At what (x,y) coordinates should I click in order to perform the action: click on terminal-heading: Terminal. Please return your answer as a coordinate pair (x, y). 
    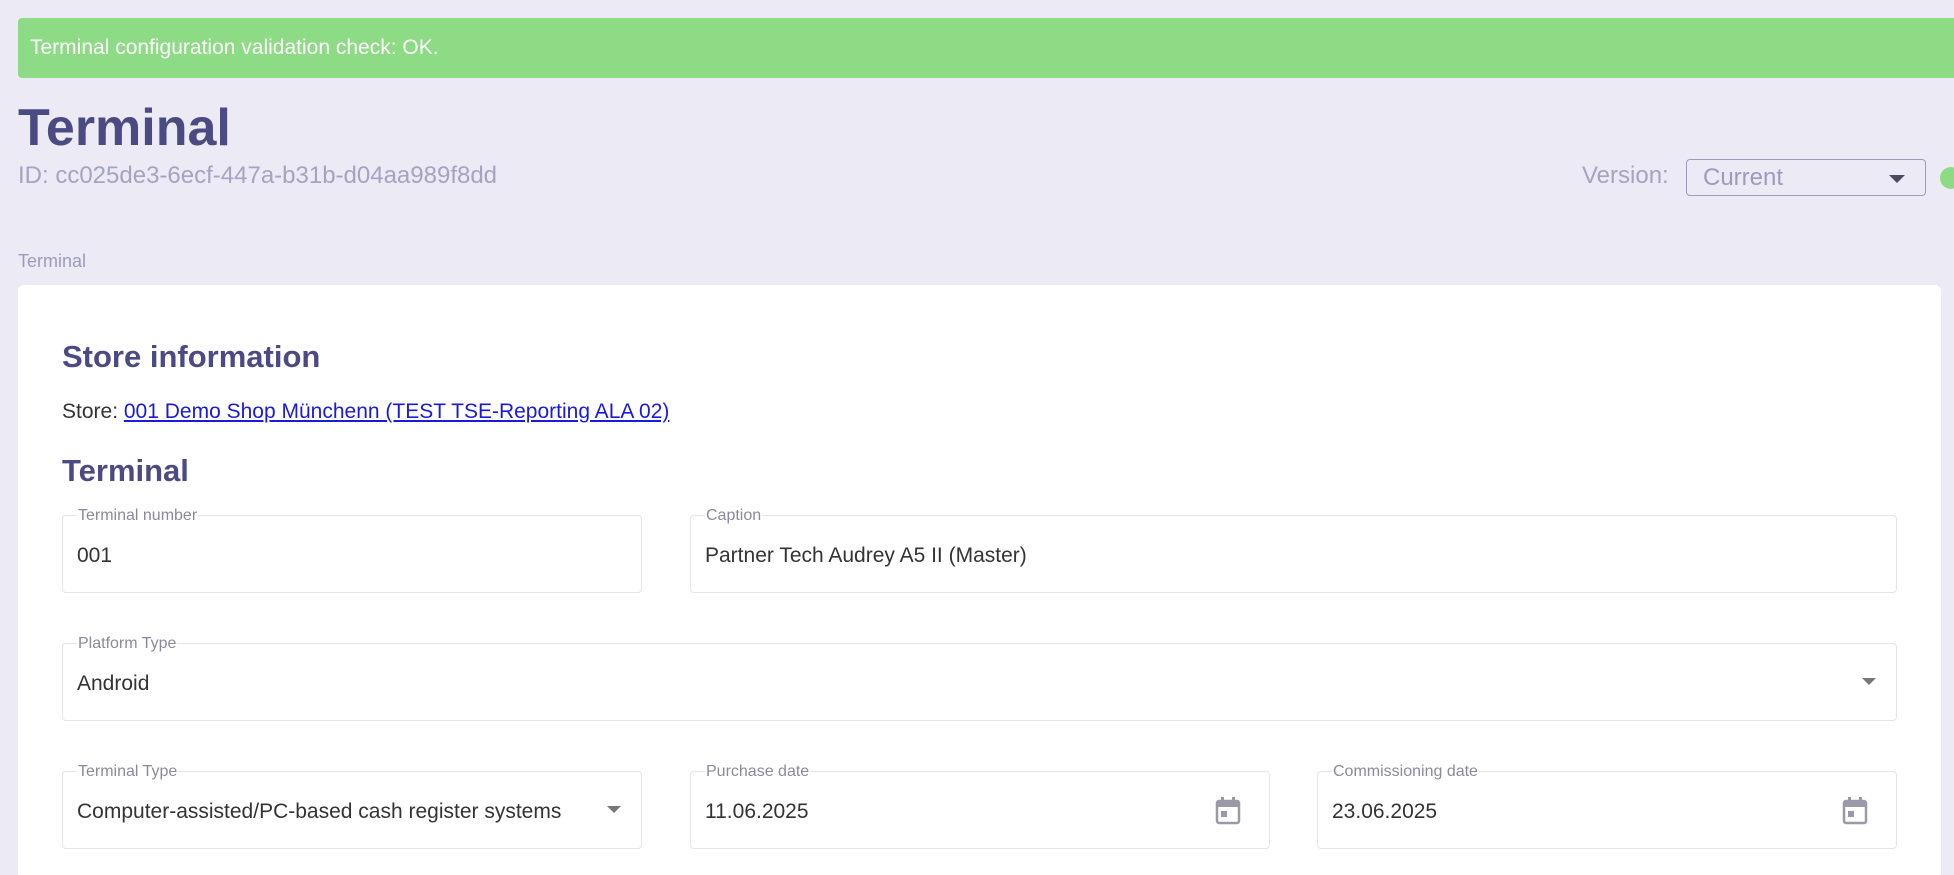
    Looking at the image, I should click on (125, 470).